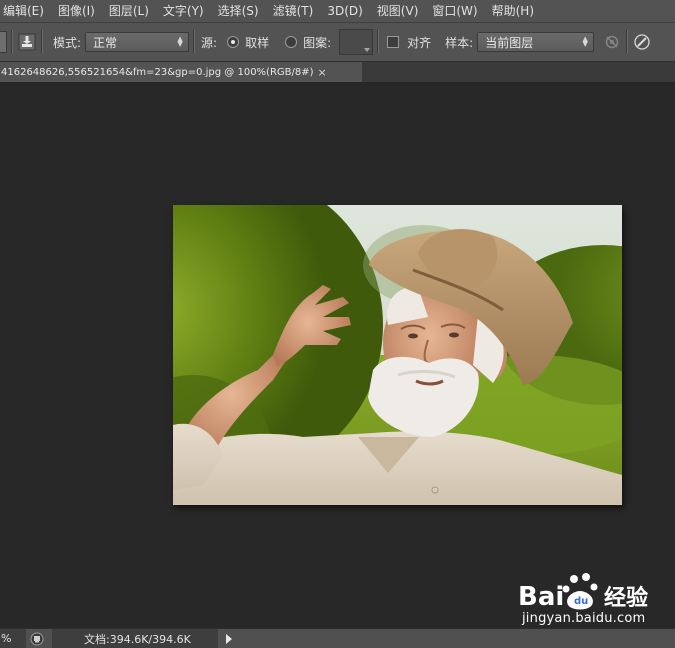  I want to click on source-pattern-radio, so click(291, 42).